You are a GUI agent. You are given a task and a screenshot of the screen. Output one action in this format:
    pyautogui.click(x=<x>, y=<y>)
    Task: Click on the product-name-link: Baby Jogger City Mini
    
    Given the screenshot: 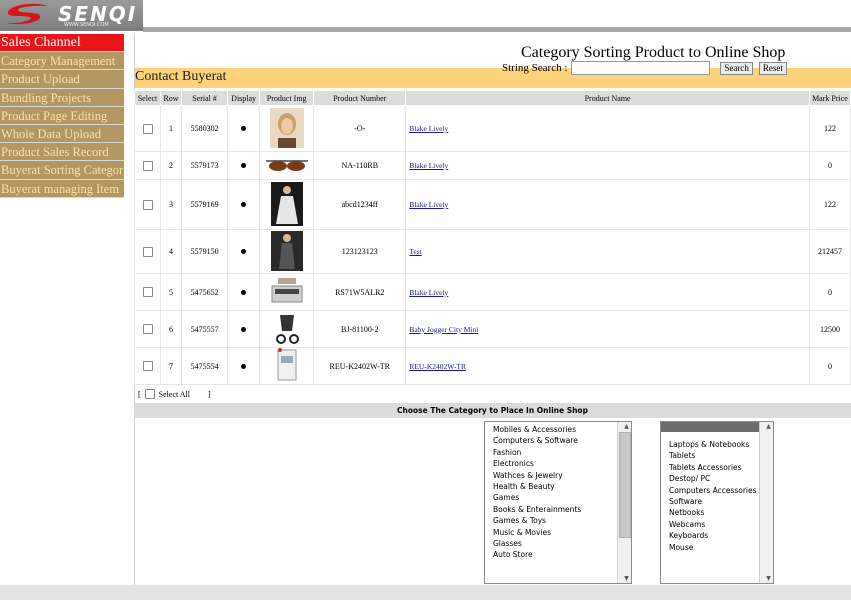 What is the action you would take?
    pyautogui.click(x=443, y=329)
    